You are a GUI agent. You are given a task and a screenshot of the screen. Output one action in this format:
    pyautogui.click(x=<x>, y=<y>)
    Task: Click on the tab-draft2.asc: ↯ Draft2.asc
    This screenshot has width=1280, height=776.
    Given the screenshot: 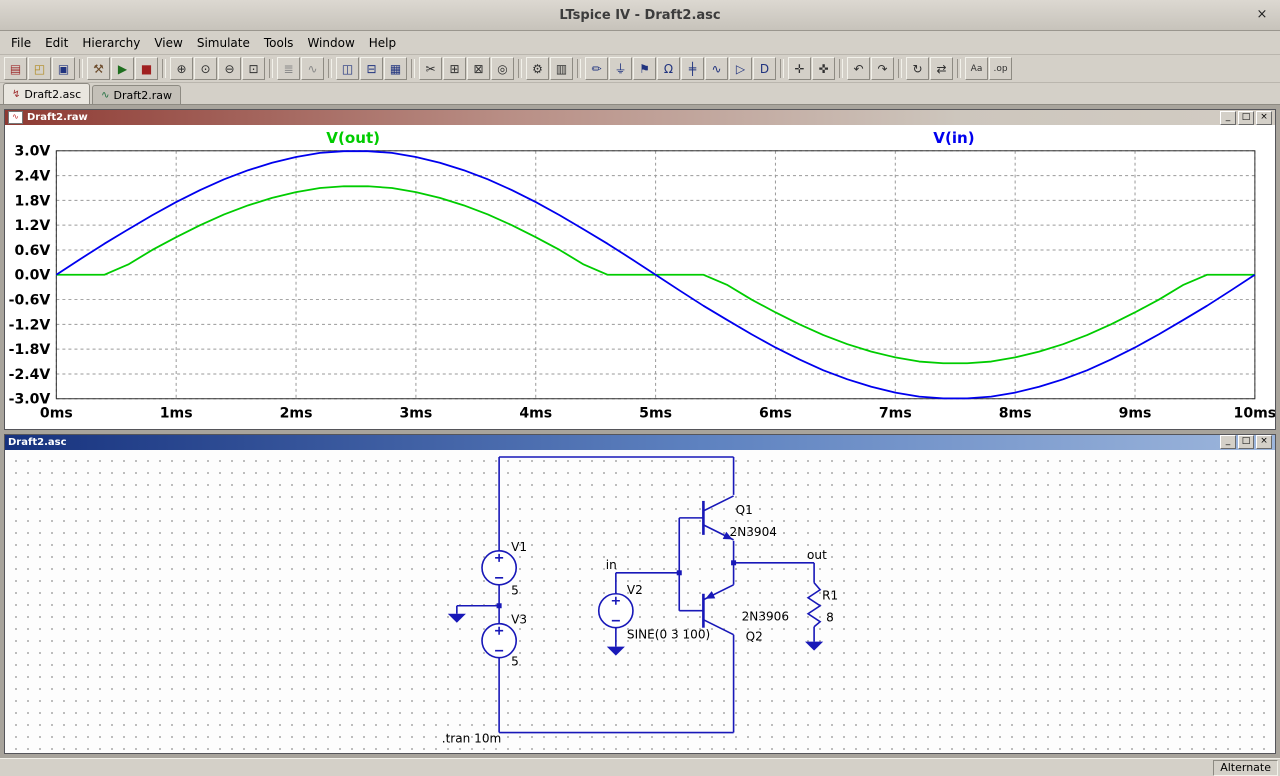 What is the action you would take?
    pyautogui.click(x=47, y=93)
    